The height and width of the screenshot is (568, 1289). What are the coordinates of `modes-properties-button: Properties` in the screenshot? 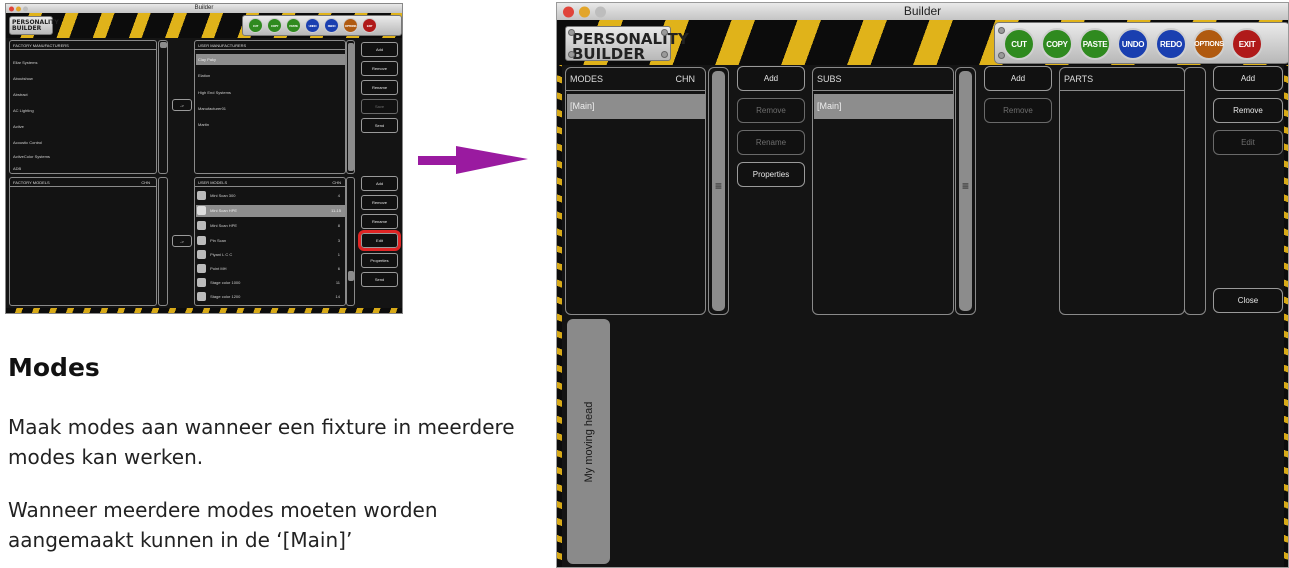 It's located at (771, 174).